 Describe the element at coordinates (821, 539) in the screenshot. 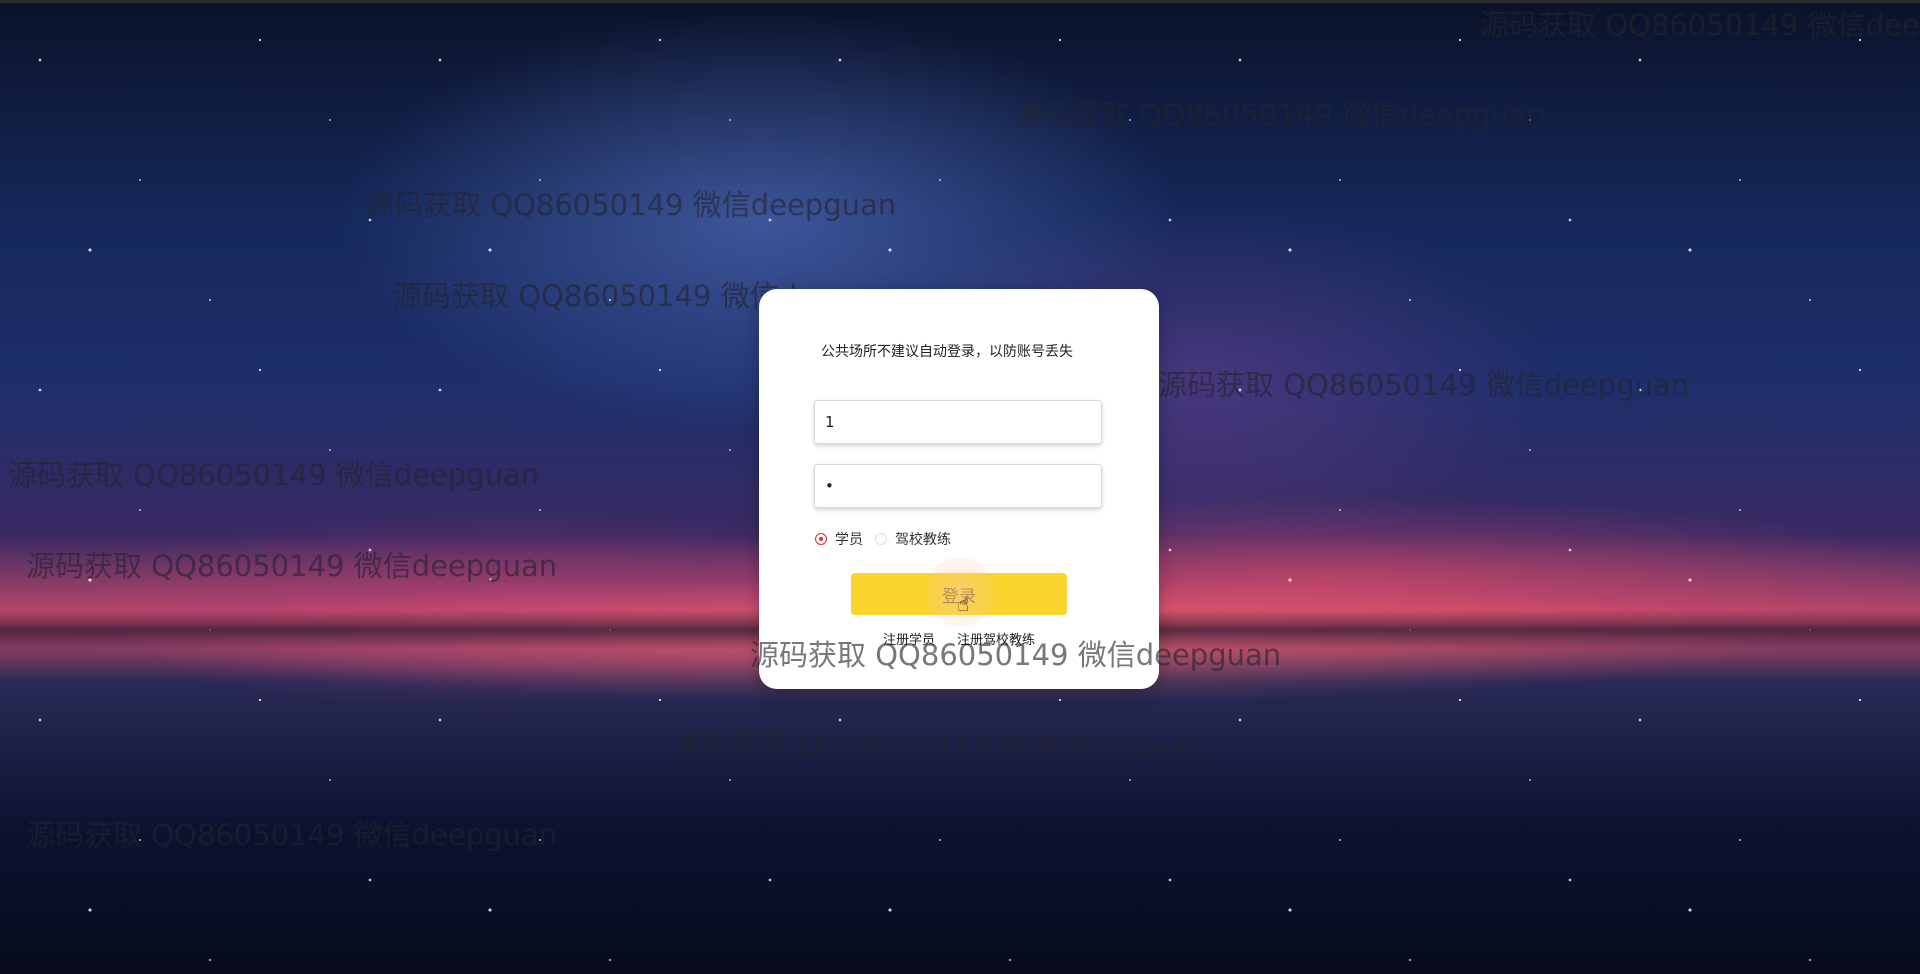

I see `radio-selected-icon` at that location.